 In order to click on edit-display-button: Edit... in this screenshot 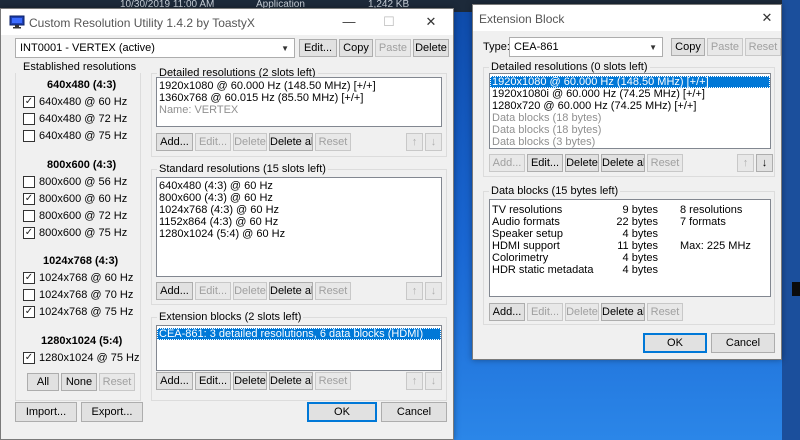, I will do `click(318, 48)`.